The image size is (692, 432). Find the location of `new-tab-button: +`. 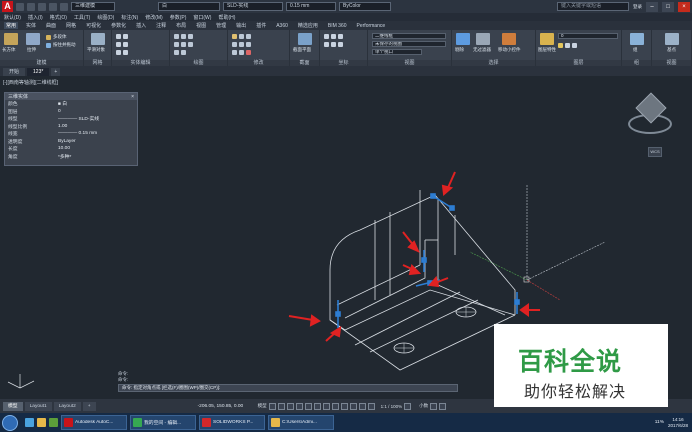

new-tab-button: + is located at coordinates (56, 72).